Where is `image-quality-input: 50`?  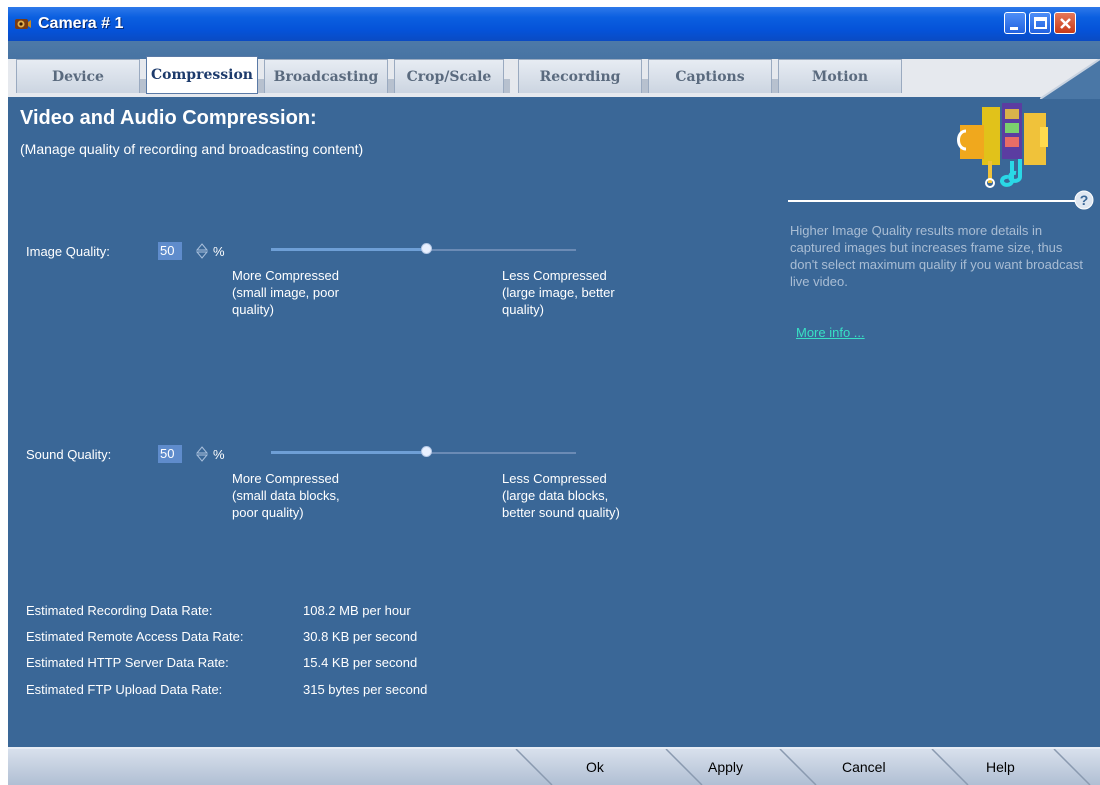
image-quality-input: 50 is located at coordinates (170, 251).